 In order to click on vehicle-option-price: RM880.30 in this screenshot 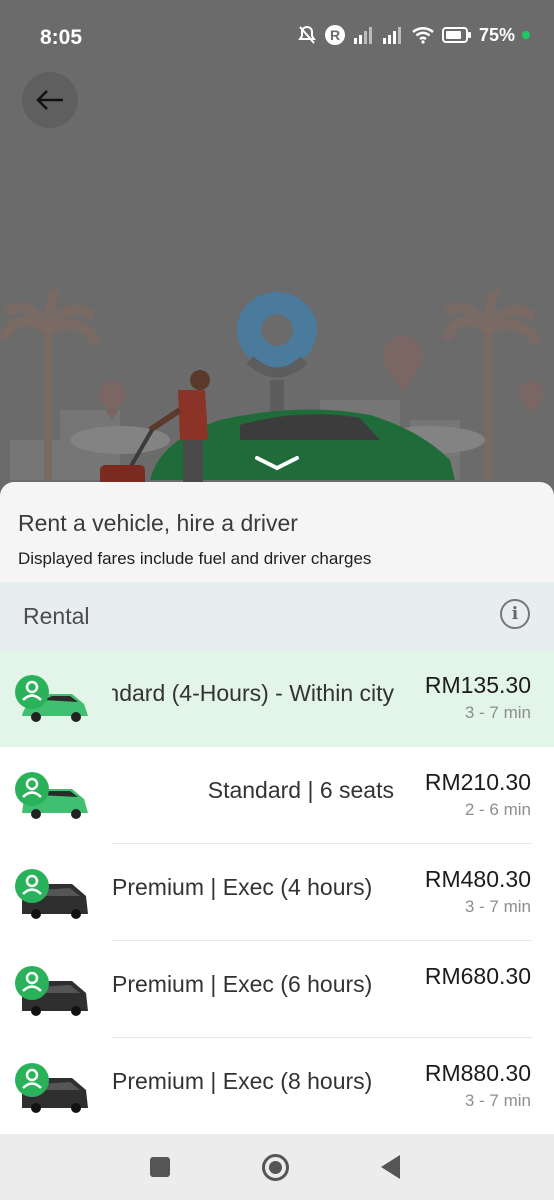, I will do `click(477, 1073)`.